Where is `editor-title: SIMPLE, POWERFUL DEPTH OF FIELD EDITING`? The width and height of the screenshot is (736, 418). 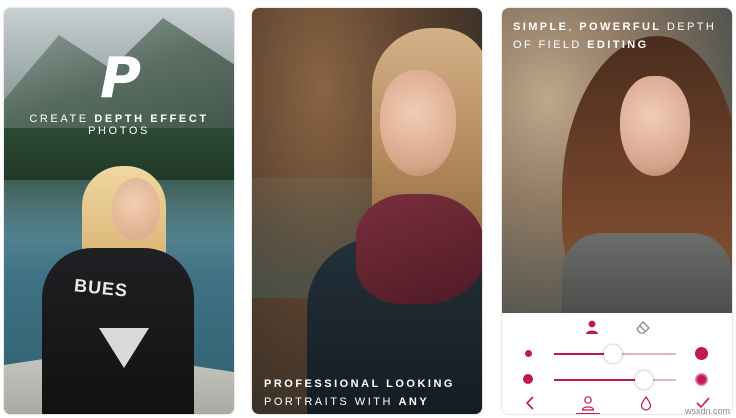
editor-title: SIMPLE, POWERFUL DEPTH OF FIELD EDITING is located at coordinates (614, 36).